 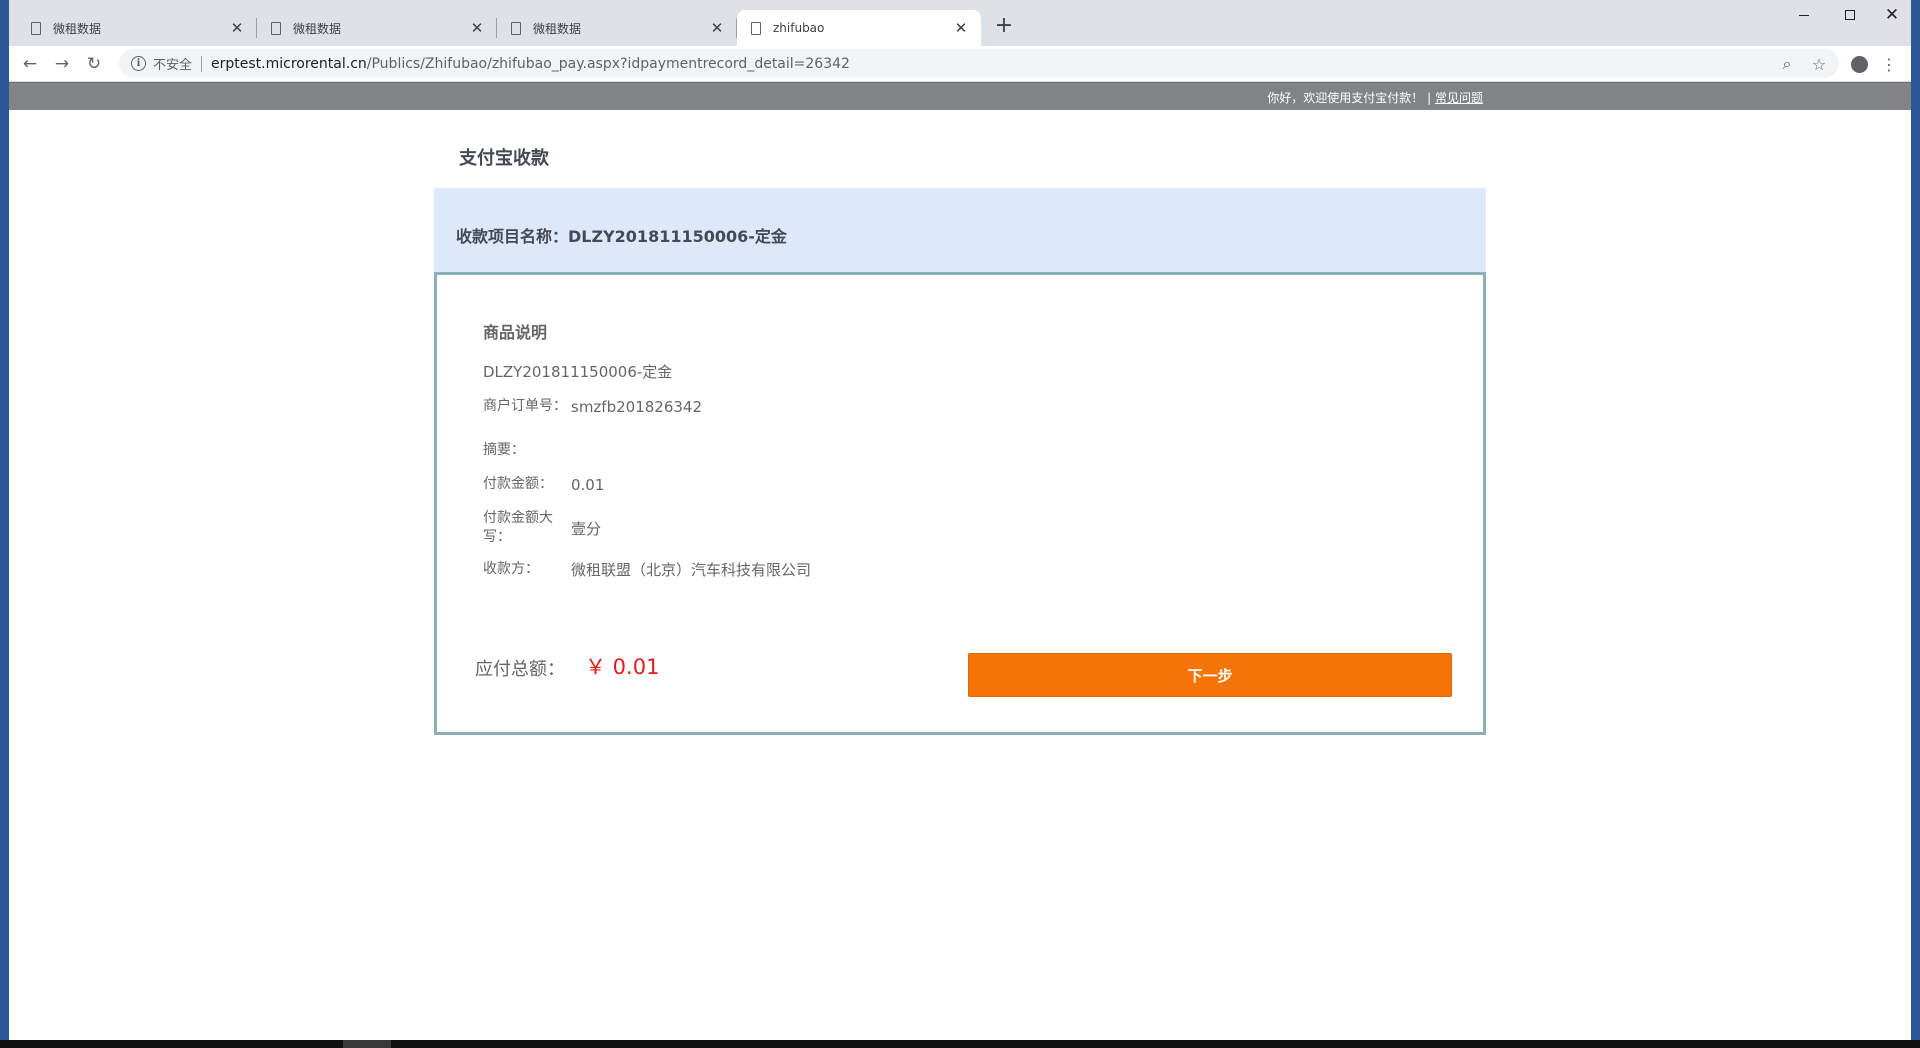 What do you see at coordinates (799, 28) in the screenshot?
I see `tab-title: zhifubao` at bounding box center [799, 28].